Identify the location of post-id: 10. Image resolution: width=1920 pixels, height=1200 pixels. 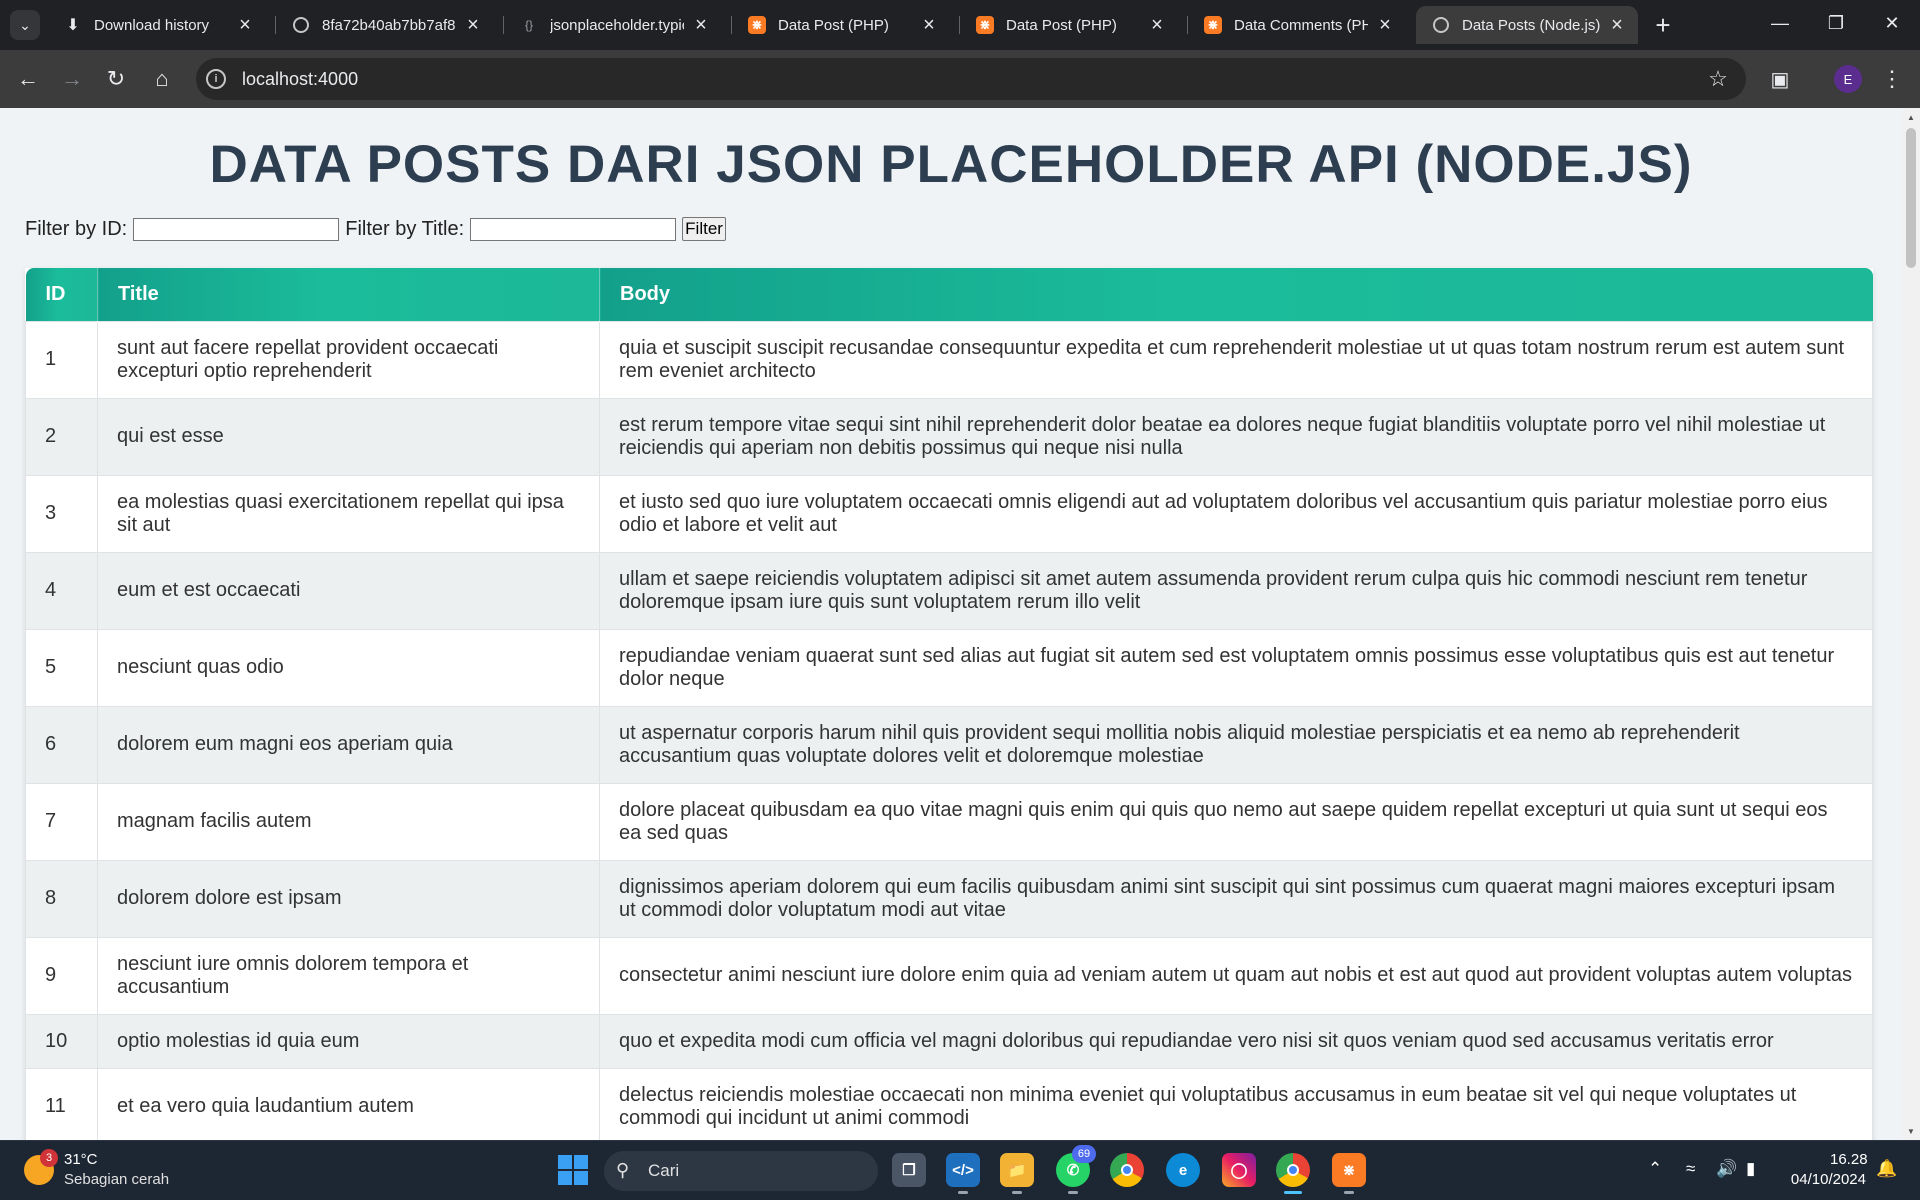
(61, 1041).